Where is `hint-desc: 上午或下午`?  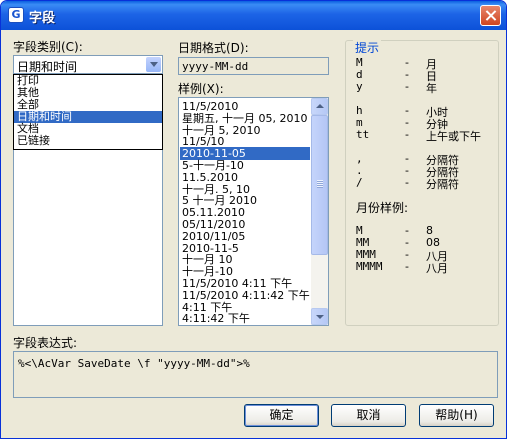 hint-desc: 上午或下午 is located at coordinates (453, 136).